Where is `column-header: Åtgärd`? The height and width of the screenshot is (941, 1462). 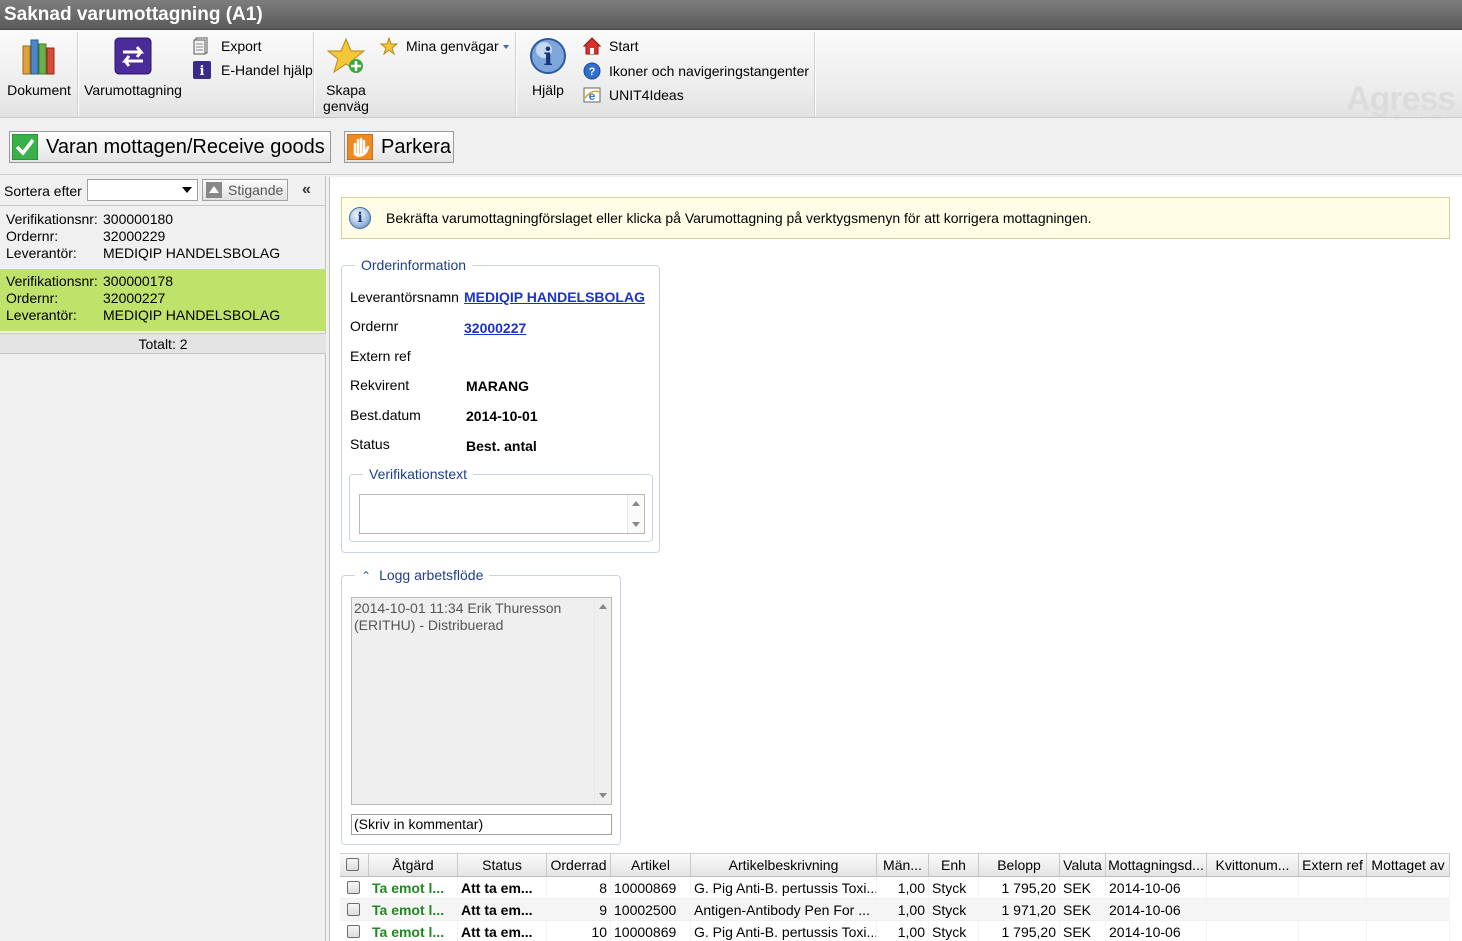
column-header: Åtgärd is located at coordinates (413, 865).